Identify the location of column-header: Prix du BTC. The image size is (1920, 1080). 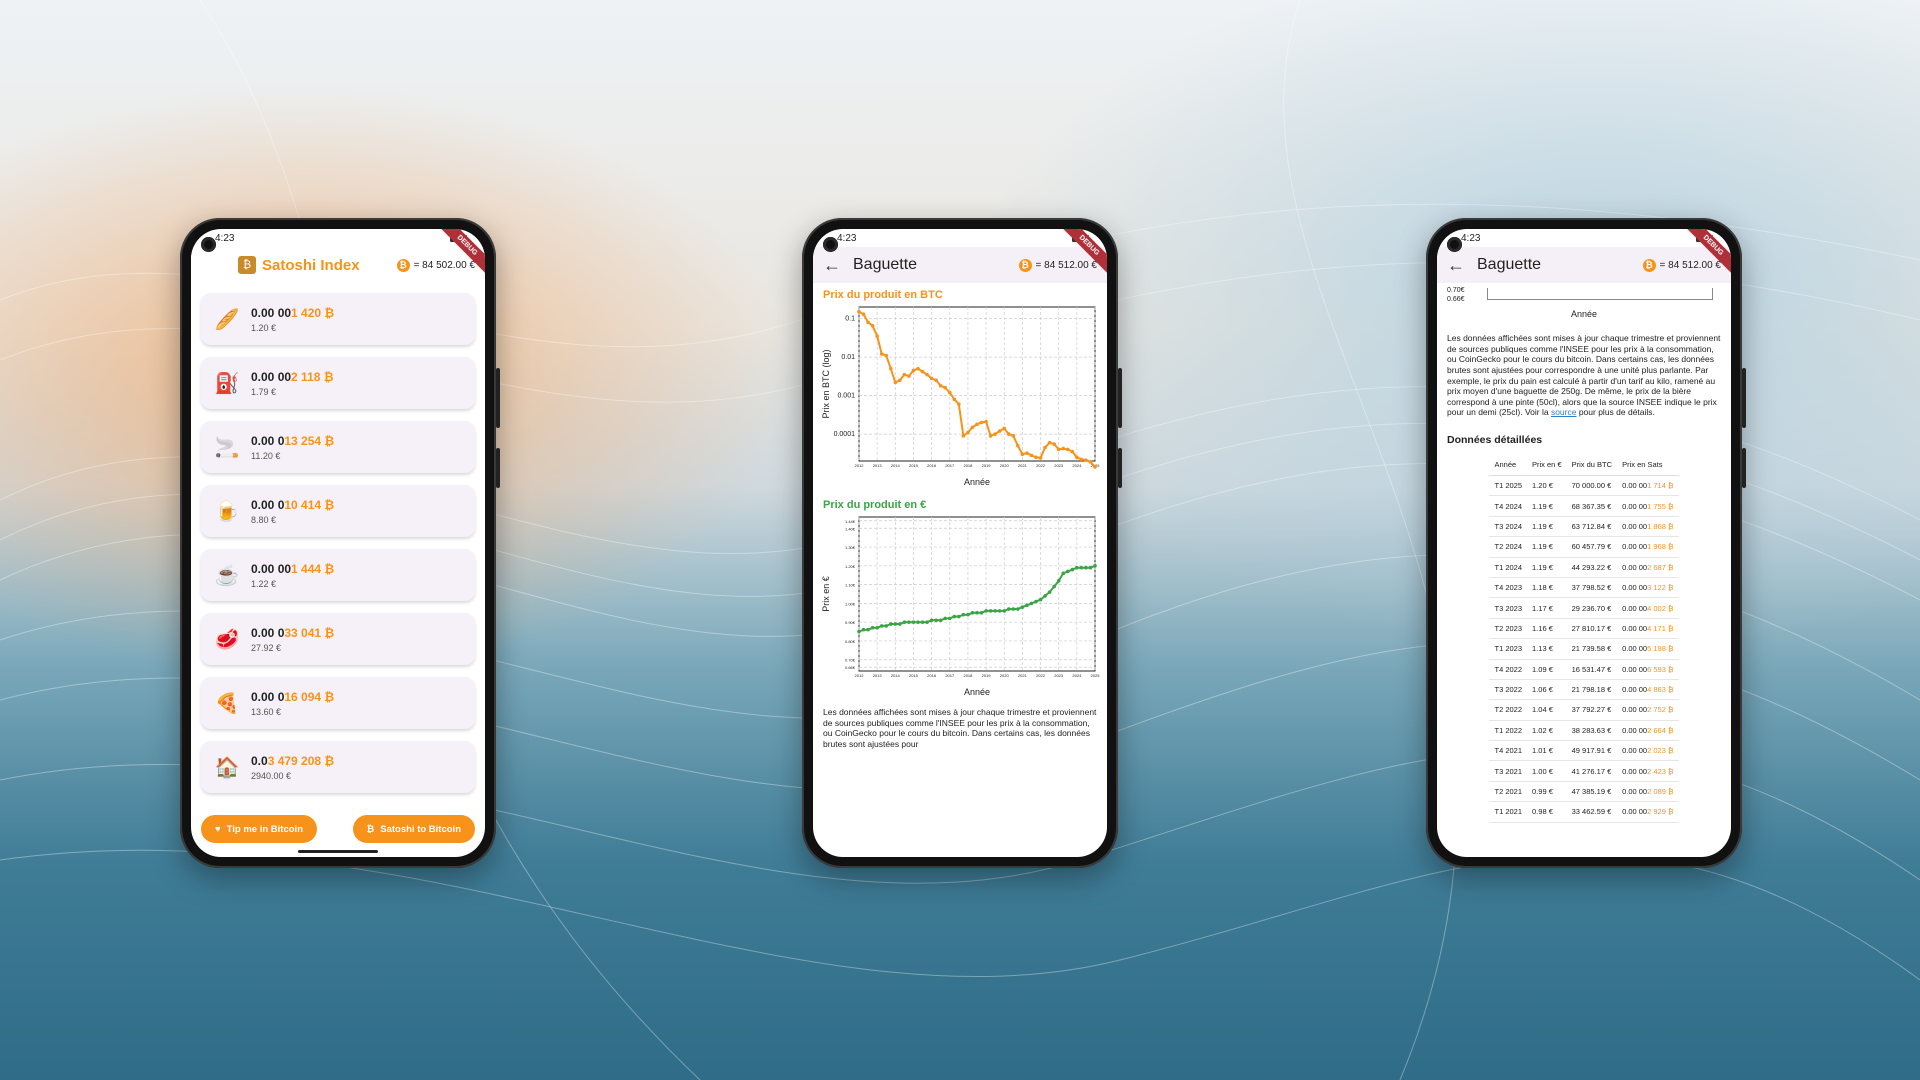
(1592, 466).